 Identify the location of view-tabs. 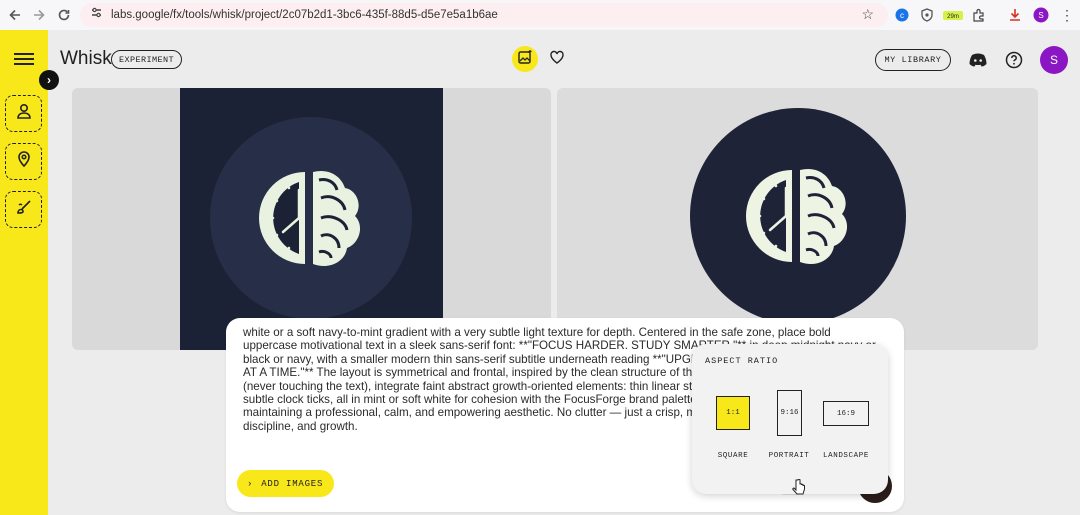
(541, 59).